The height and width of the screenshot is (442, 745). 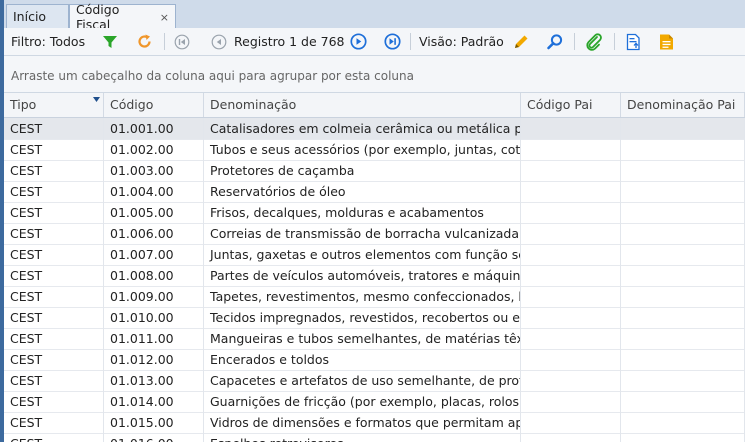 I want to click on report-button, so click(x=666, y=41).